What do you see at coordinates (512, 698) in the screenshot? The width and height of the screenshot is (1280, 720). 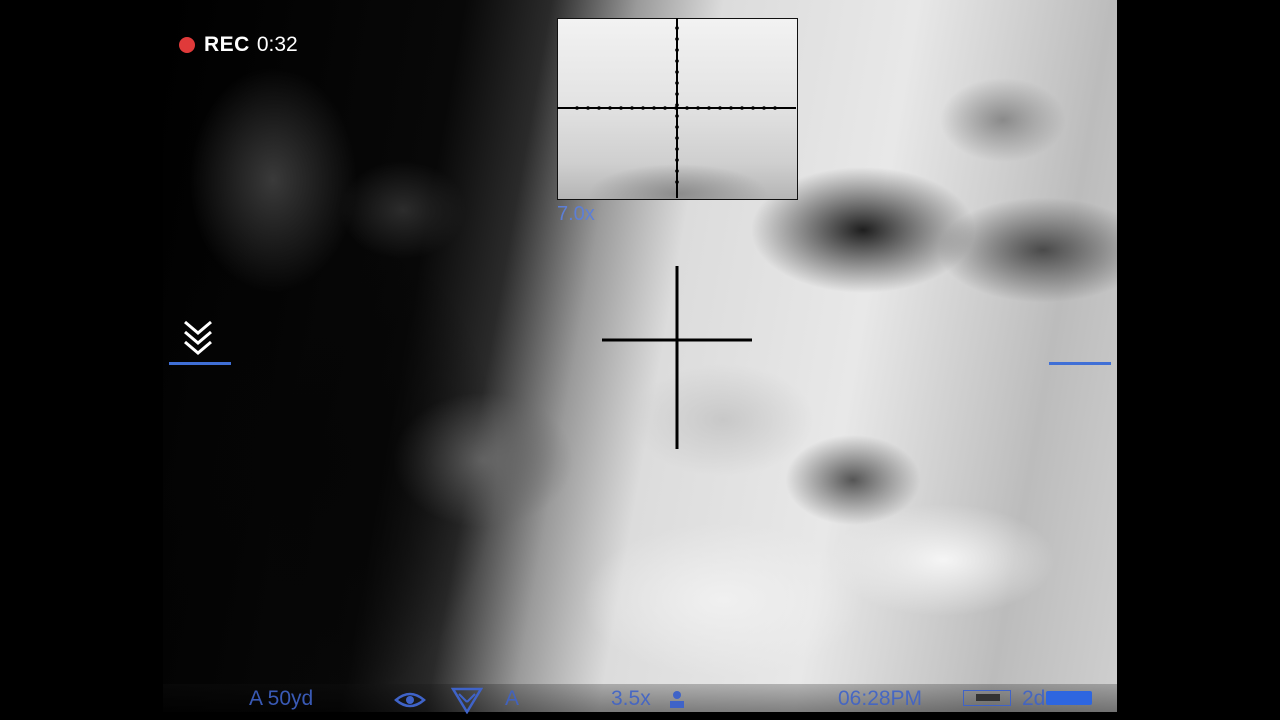 I see `mode-letter: A` at bounding box center [512, 698].